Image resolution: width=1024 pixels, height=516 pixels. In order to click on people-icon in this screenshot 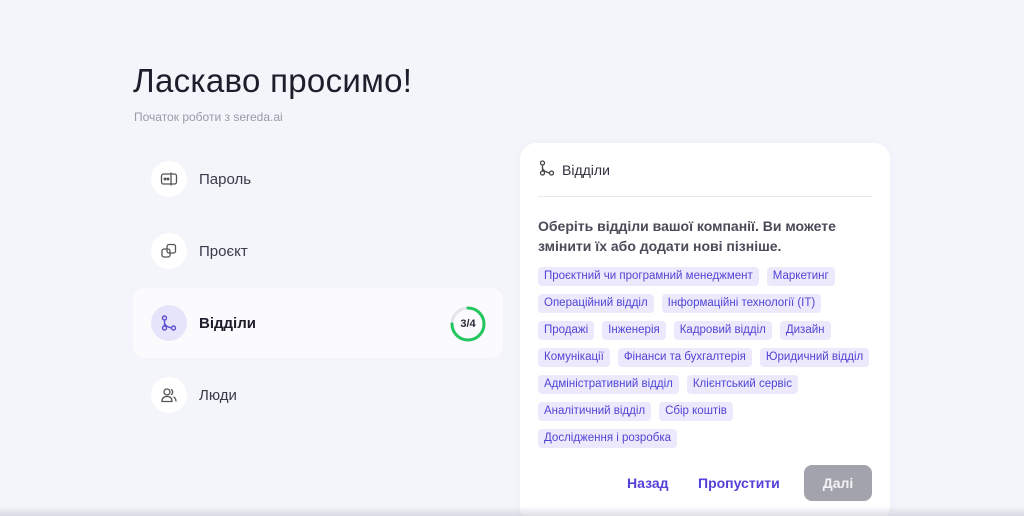, I will do `click(169, 395)`.